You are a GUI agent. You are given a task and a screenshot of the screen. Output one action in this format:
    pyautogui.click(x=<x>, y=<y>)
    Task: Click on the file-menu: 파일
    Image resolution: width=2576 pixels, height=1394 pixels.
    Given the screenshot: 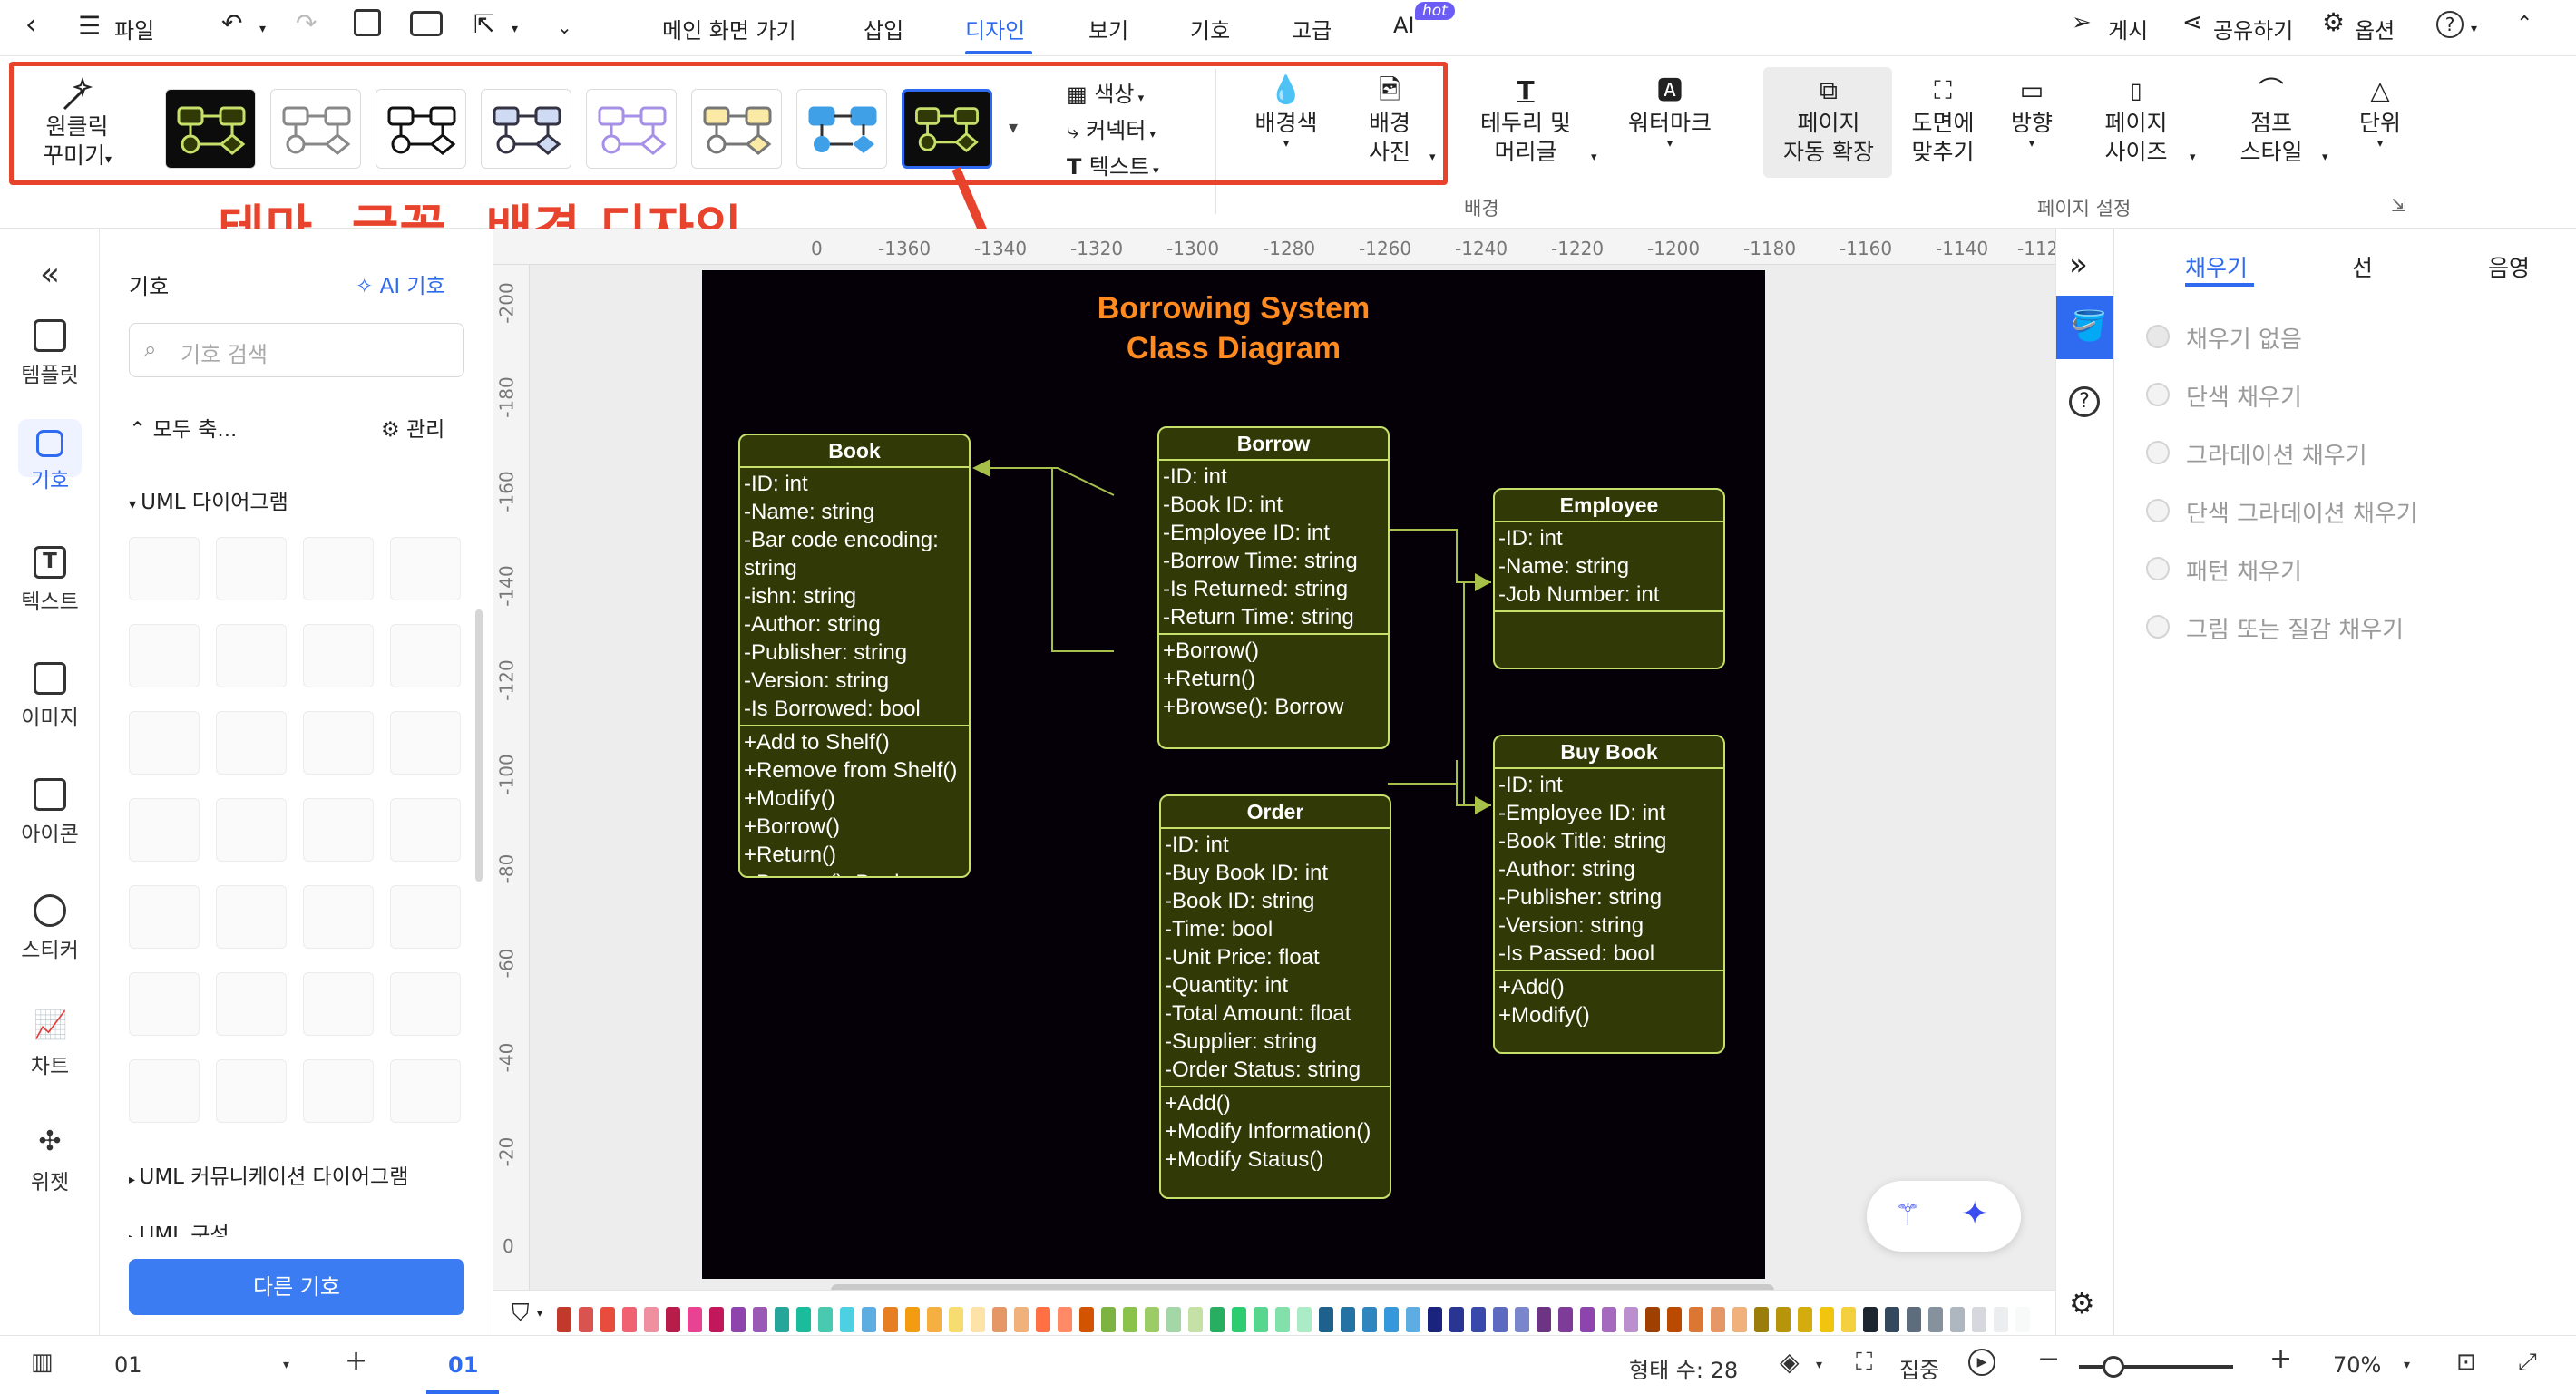 What is the action you would take?
    pyautogui.click(x=134, y=28)
    